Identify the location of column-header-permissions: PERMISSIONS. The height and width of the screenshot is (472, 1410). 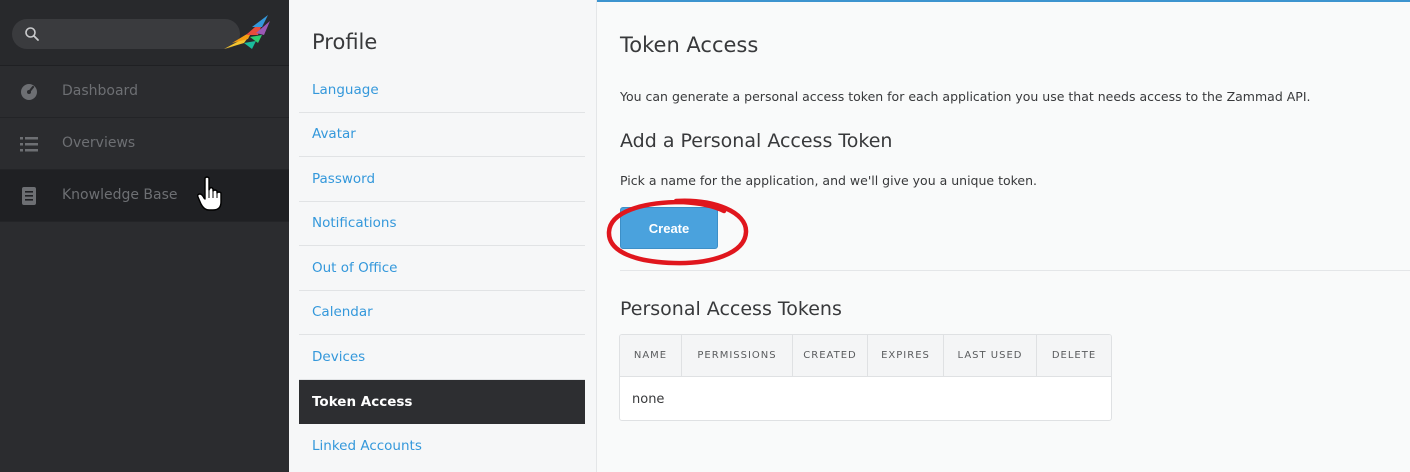
(737, 355).